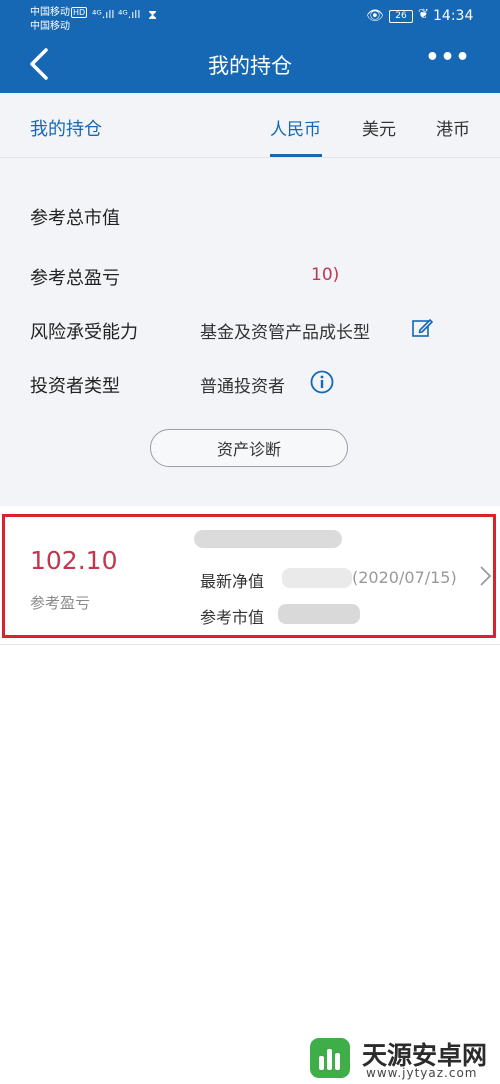 The width and height of the screenshot is (500, 1084). What do you see at coordinates (75, 278) in the screenshot?
I see `total-pl-label: 参考总盈亏` at bounding box center [75, 278].